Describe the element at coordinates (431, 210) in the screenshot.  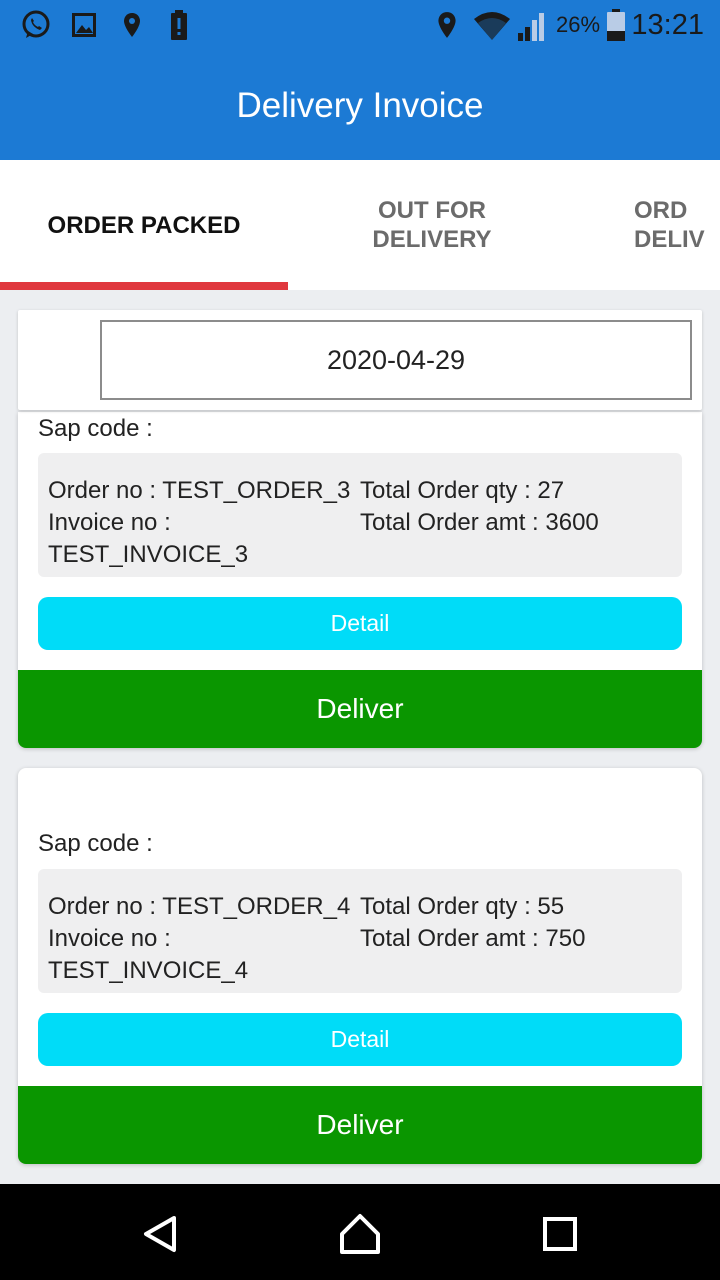
I see `tab-label: OUT FOR` at that location.